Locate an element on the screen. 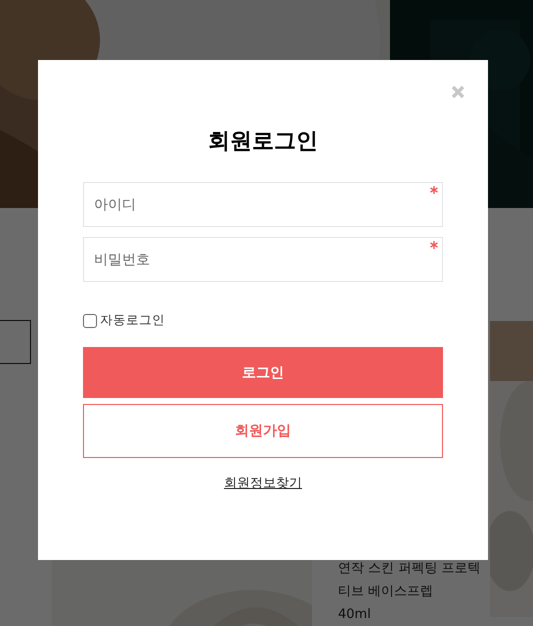  find-account-link: 회원정보찾기 is located at coordinates (263, 483).